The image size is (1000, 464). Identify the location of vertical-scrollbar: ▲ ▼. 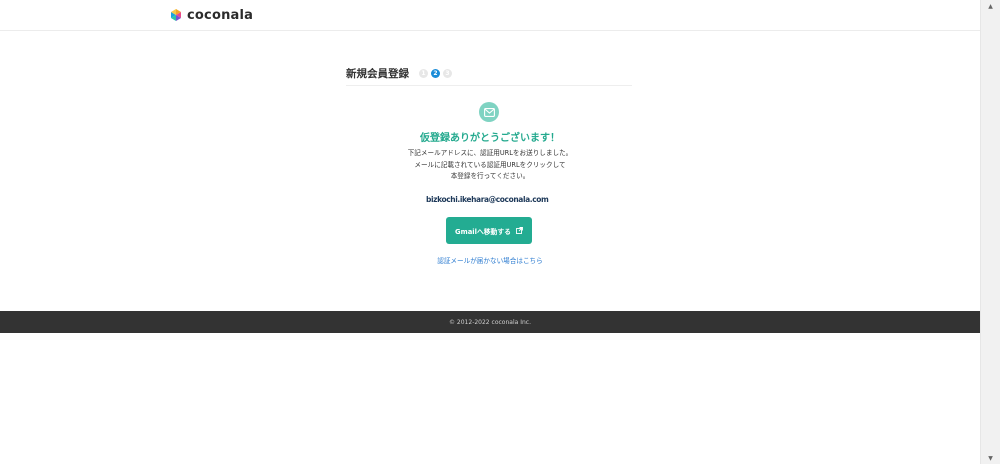
(990, 232).